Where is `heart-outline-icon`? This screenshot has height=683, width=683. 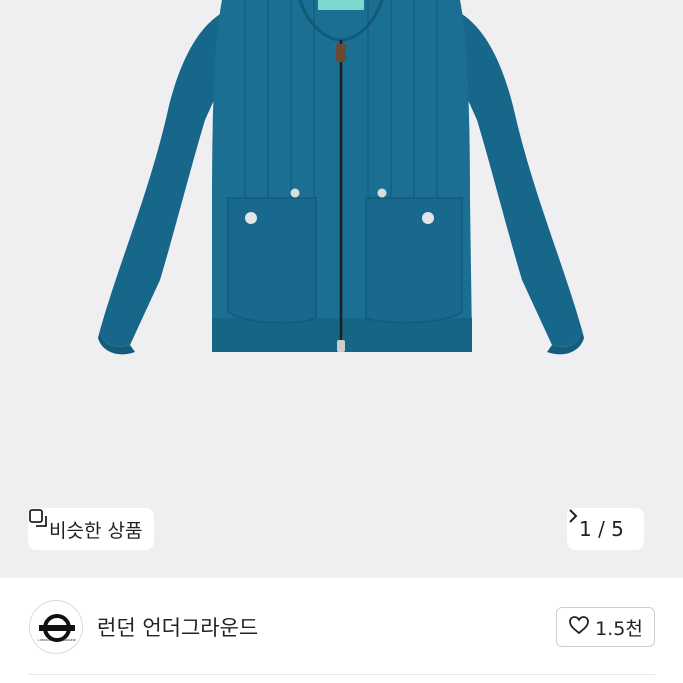 heart-outline-icon is located at coordinates (579, 627).